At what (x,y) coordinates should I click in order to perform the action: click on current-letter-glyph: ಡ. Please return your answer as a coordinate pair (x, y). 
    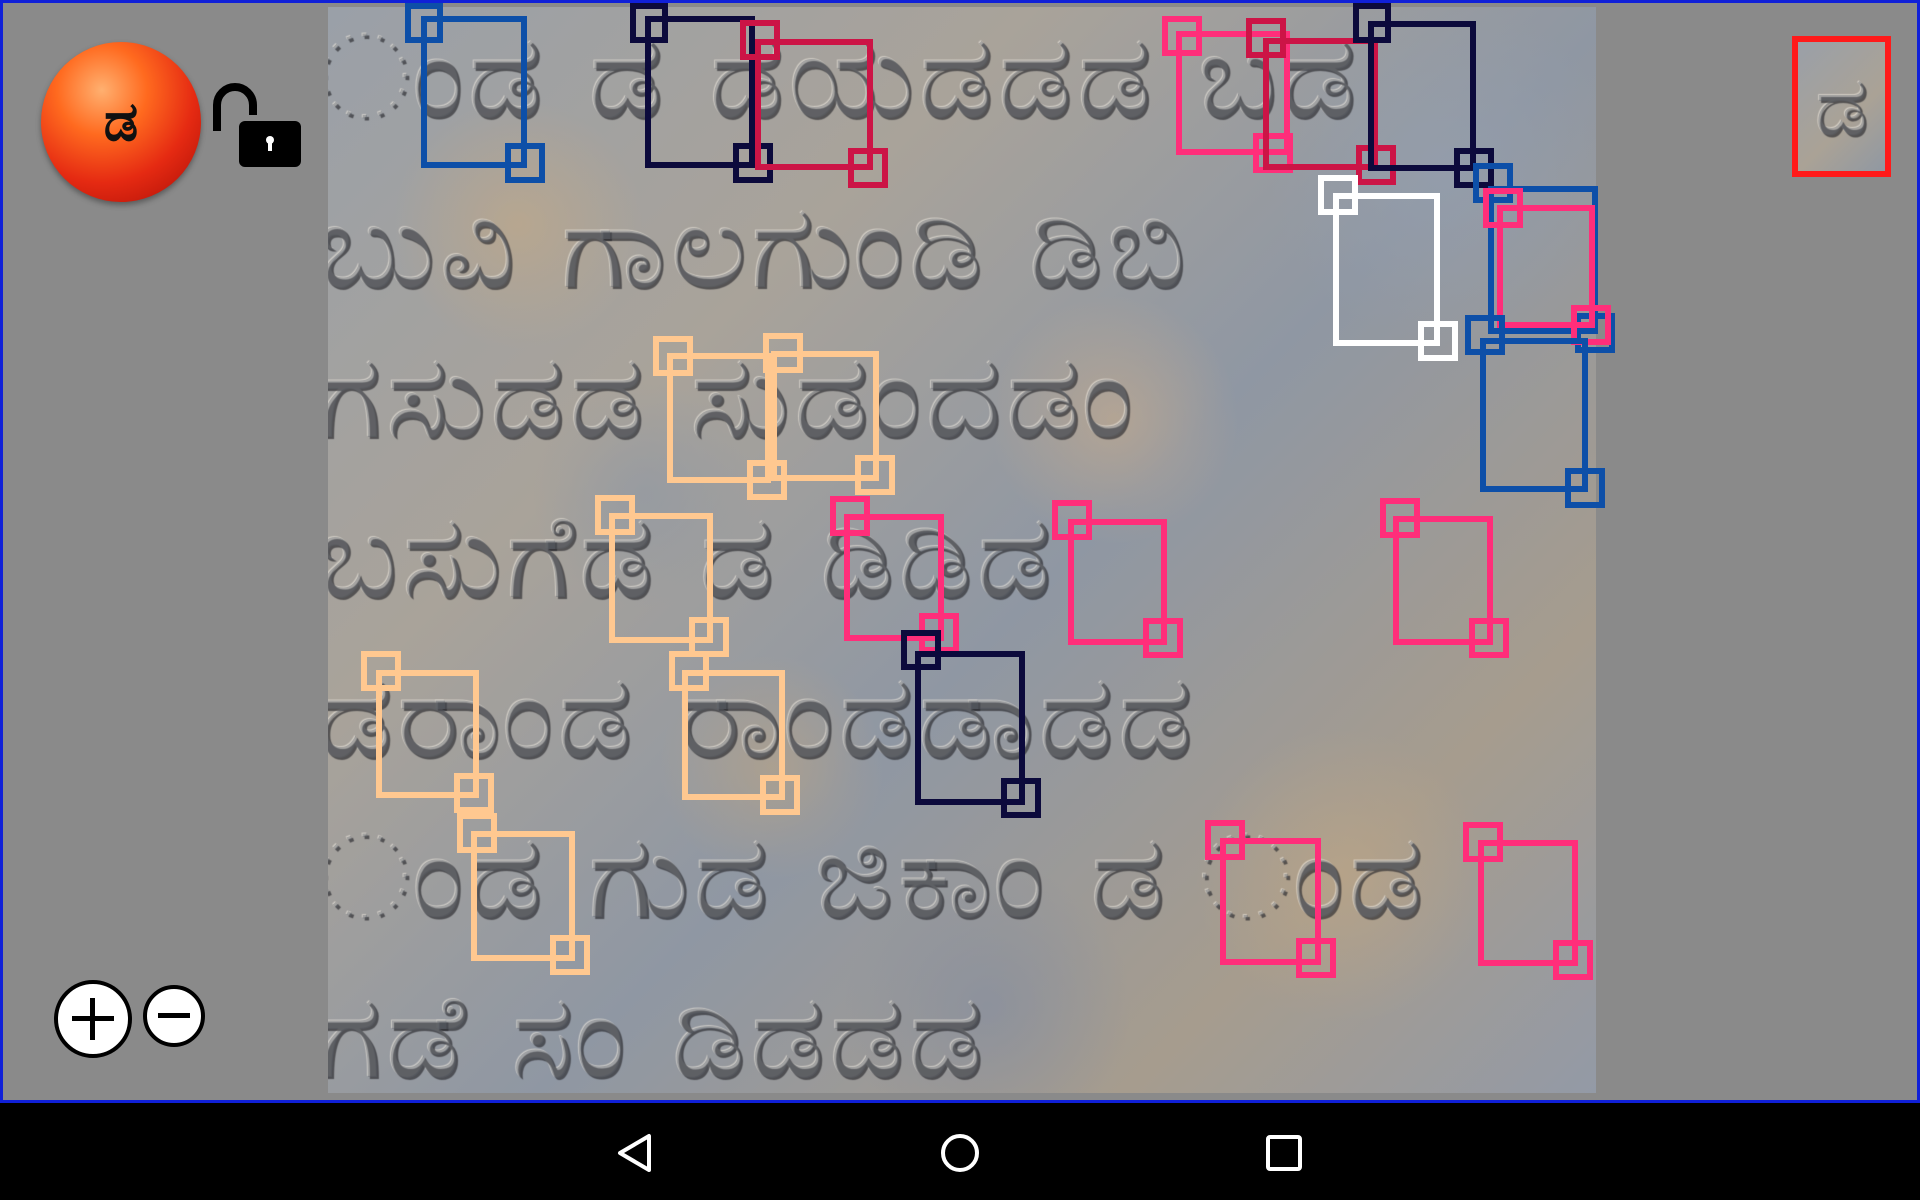
    Looking at the image, I should click on (121, 121).